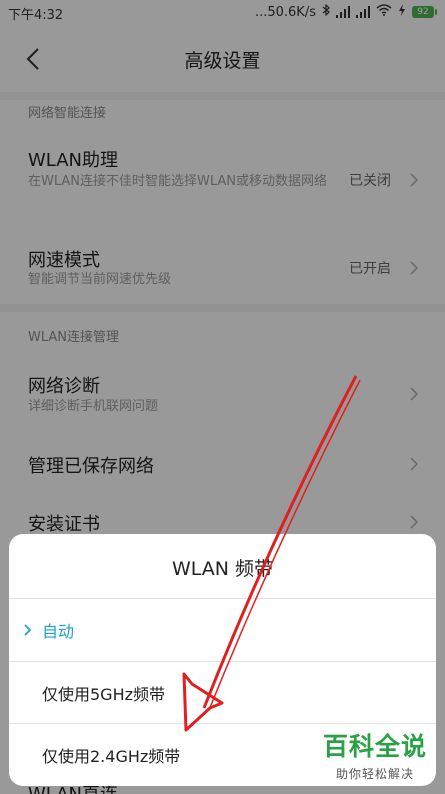  What do you see at coordinates (28, 629) in the screenshot?
I see `check-icon` at bounding box center [28, 629].